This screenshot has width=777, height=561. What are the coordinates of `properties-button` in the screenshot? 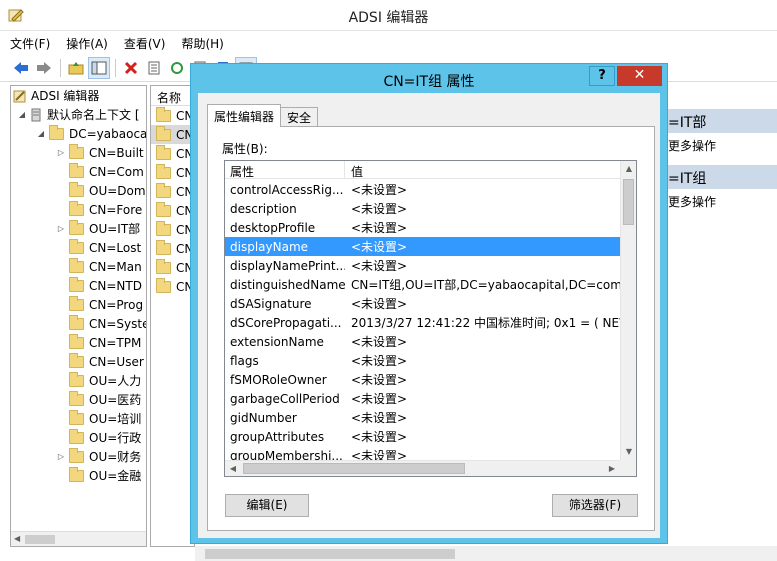 It's located at (154, 68).